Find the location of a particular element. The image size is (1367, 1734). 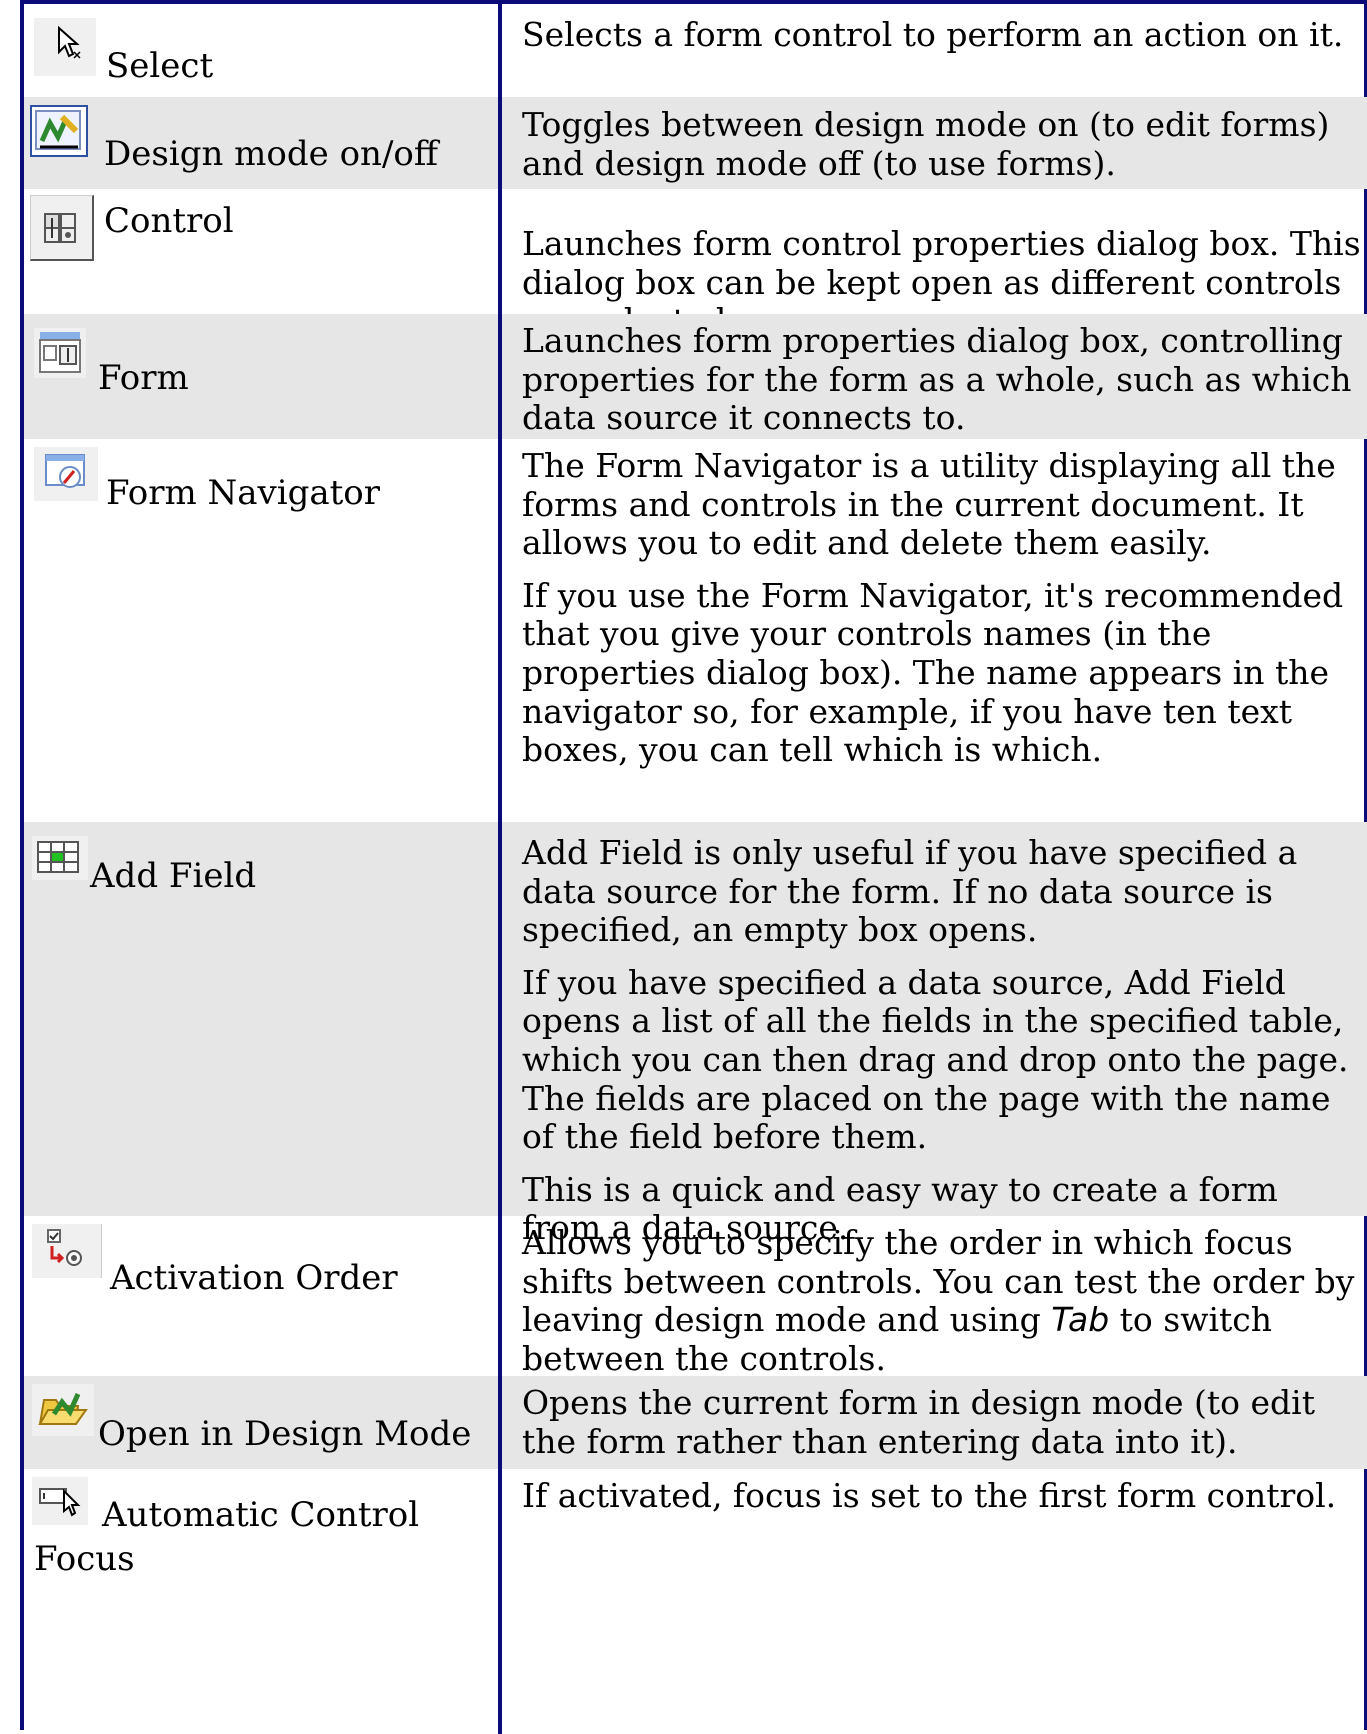

control-properties-icon is located at coordinates (62, 228).